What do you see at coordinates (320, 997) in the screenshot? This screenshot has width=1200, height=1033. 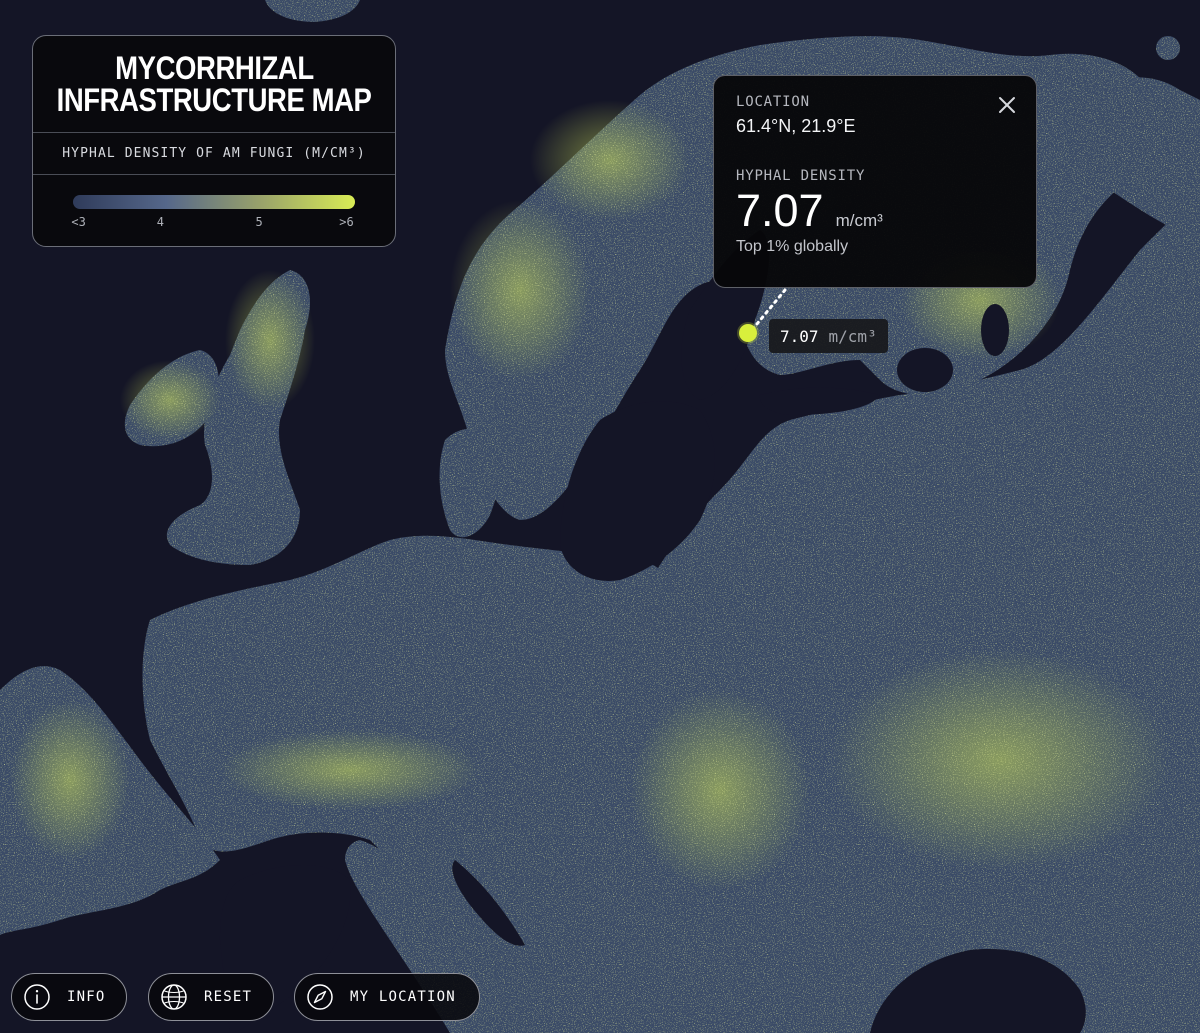 I see `compass-icon` at bounding box center [320, 997].